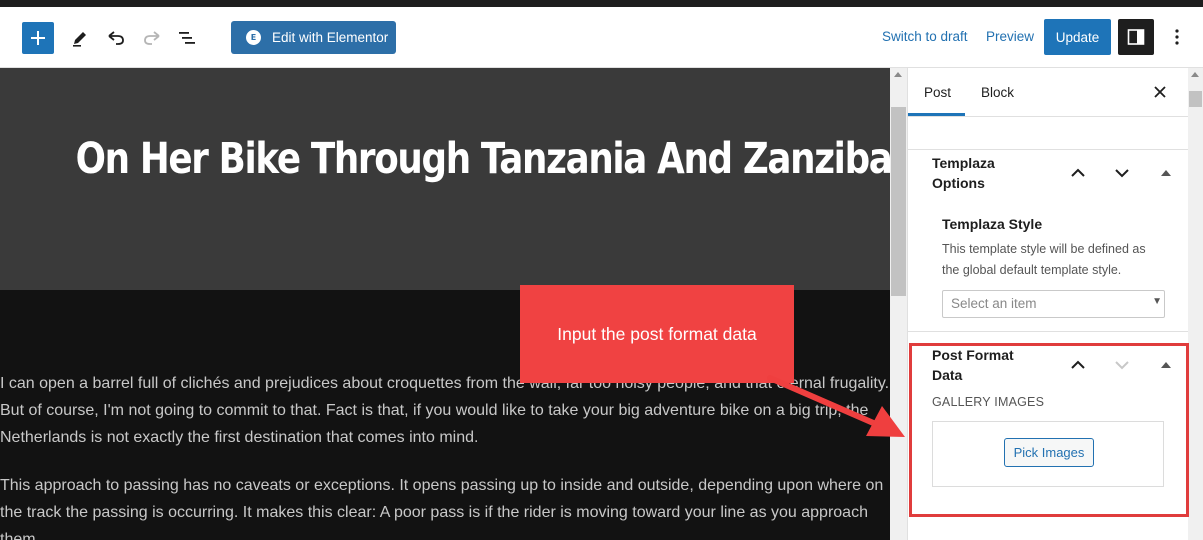 This screenshot has width=1203, height=540. Describe the element at coordinates (1195, 304) in the screenshot. I see `sidebar-scrollbar` at that location.